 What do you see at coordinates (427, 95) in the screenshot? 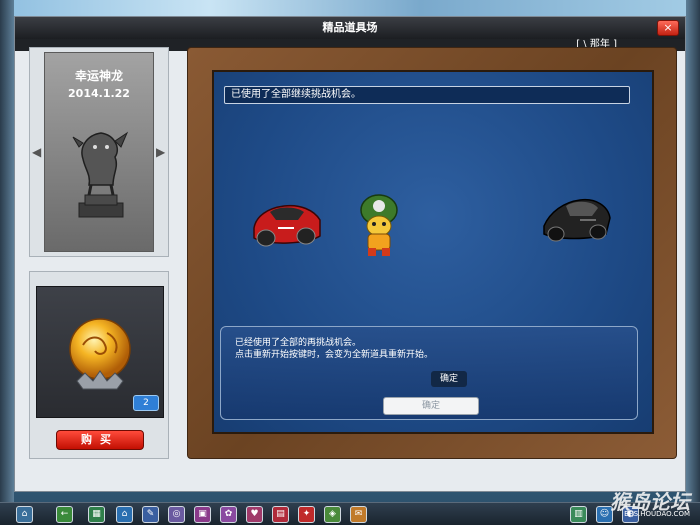
I see `top-status-message: 已使用了全部继续挑战机会。` at bounding box center [427, 95].